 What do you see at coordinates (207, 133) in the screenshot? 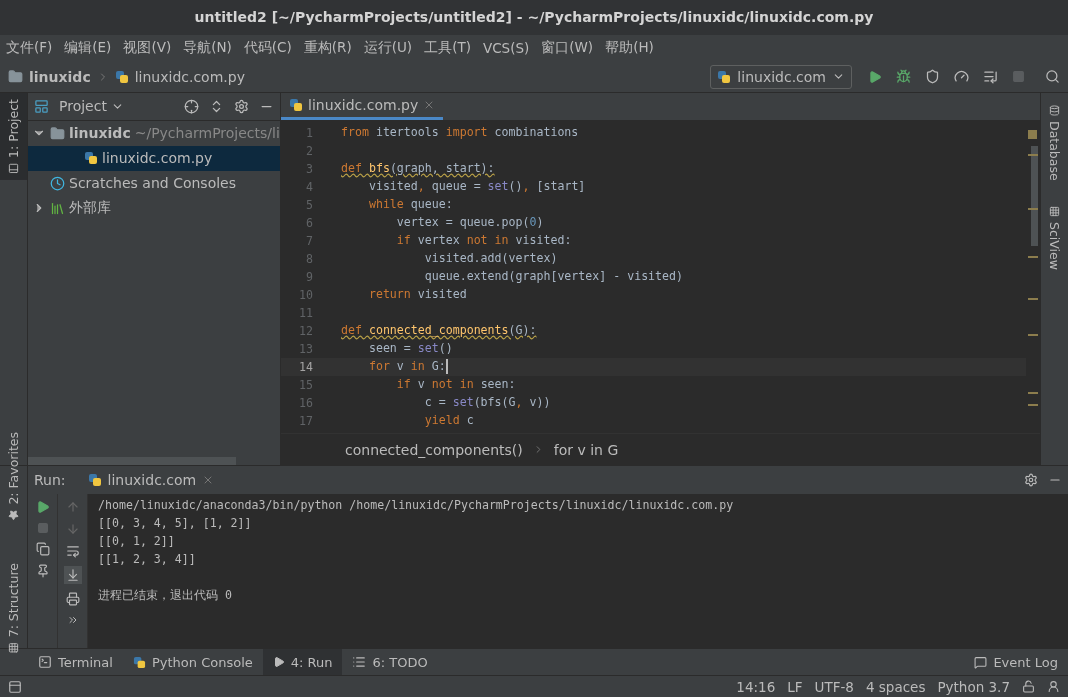
I see `item-path: ~/PycharmProjects/li` at bounding box center [207, 133].